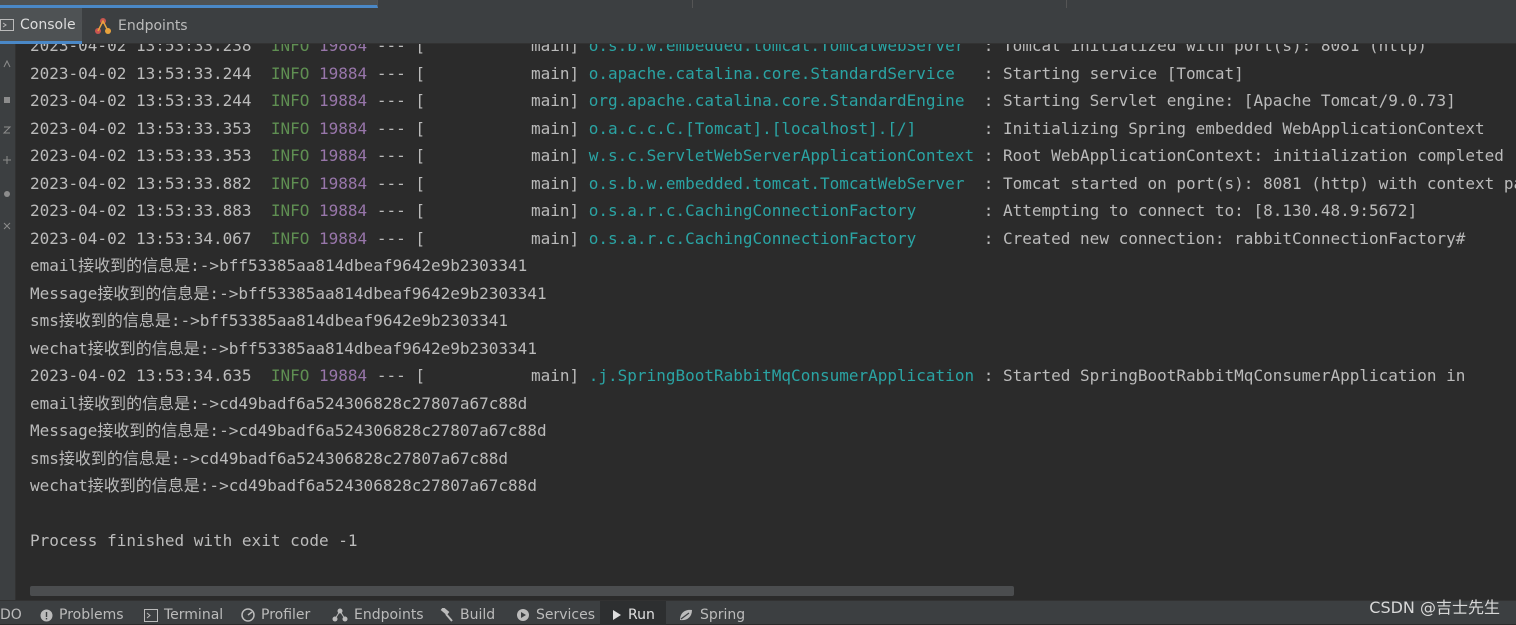 The image size is (1516, 625). I want to click on tab-spring: Spring, so click(711, 613).